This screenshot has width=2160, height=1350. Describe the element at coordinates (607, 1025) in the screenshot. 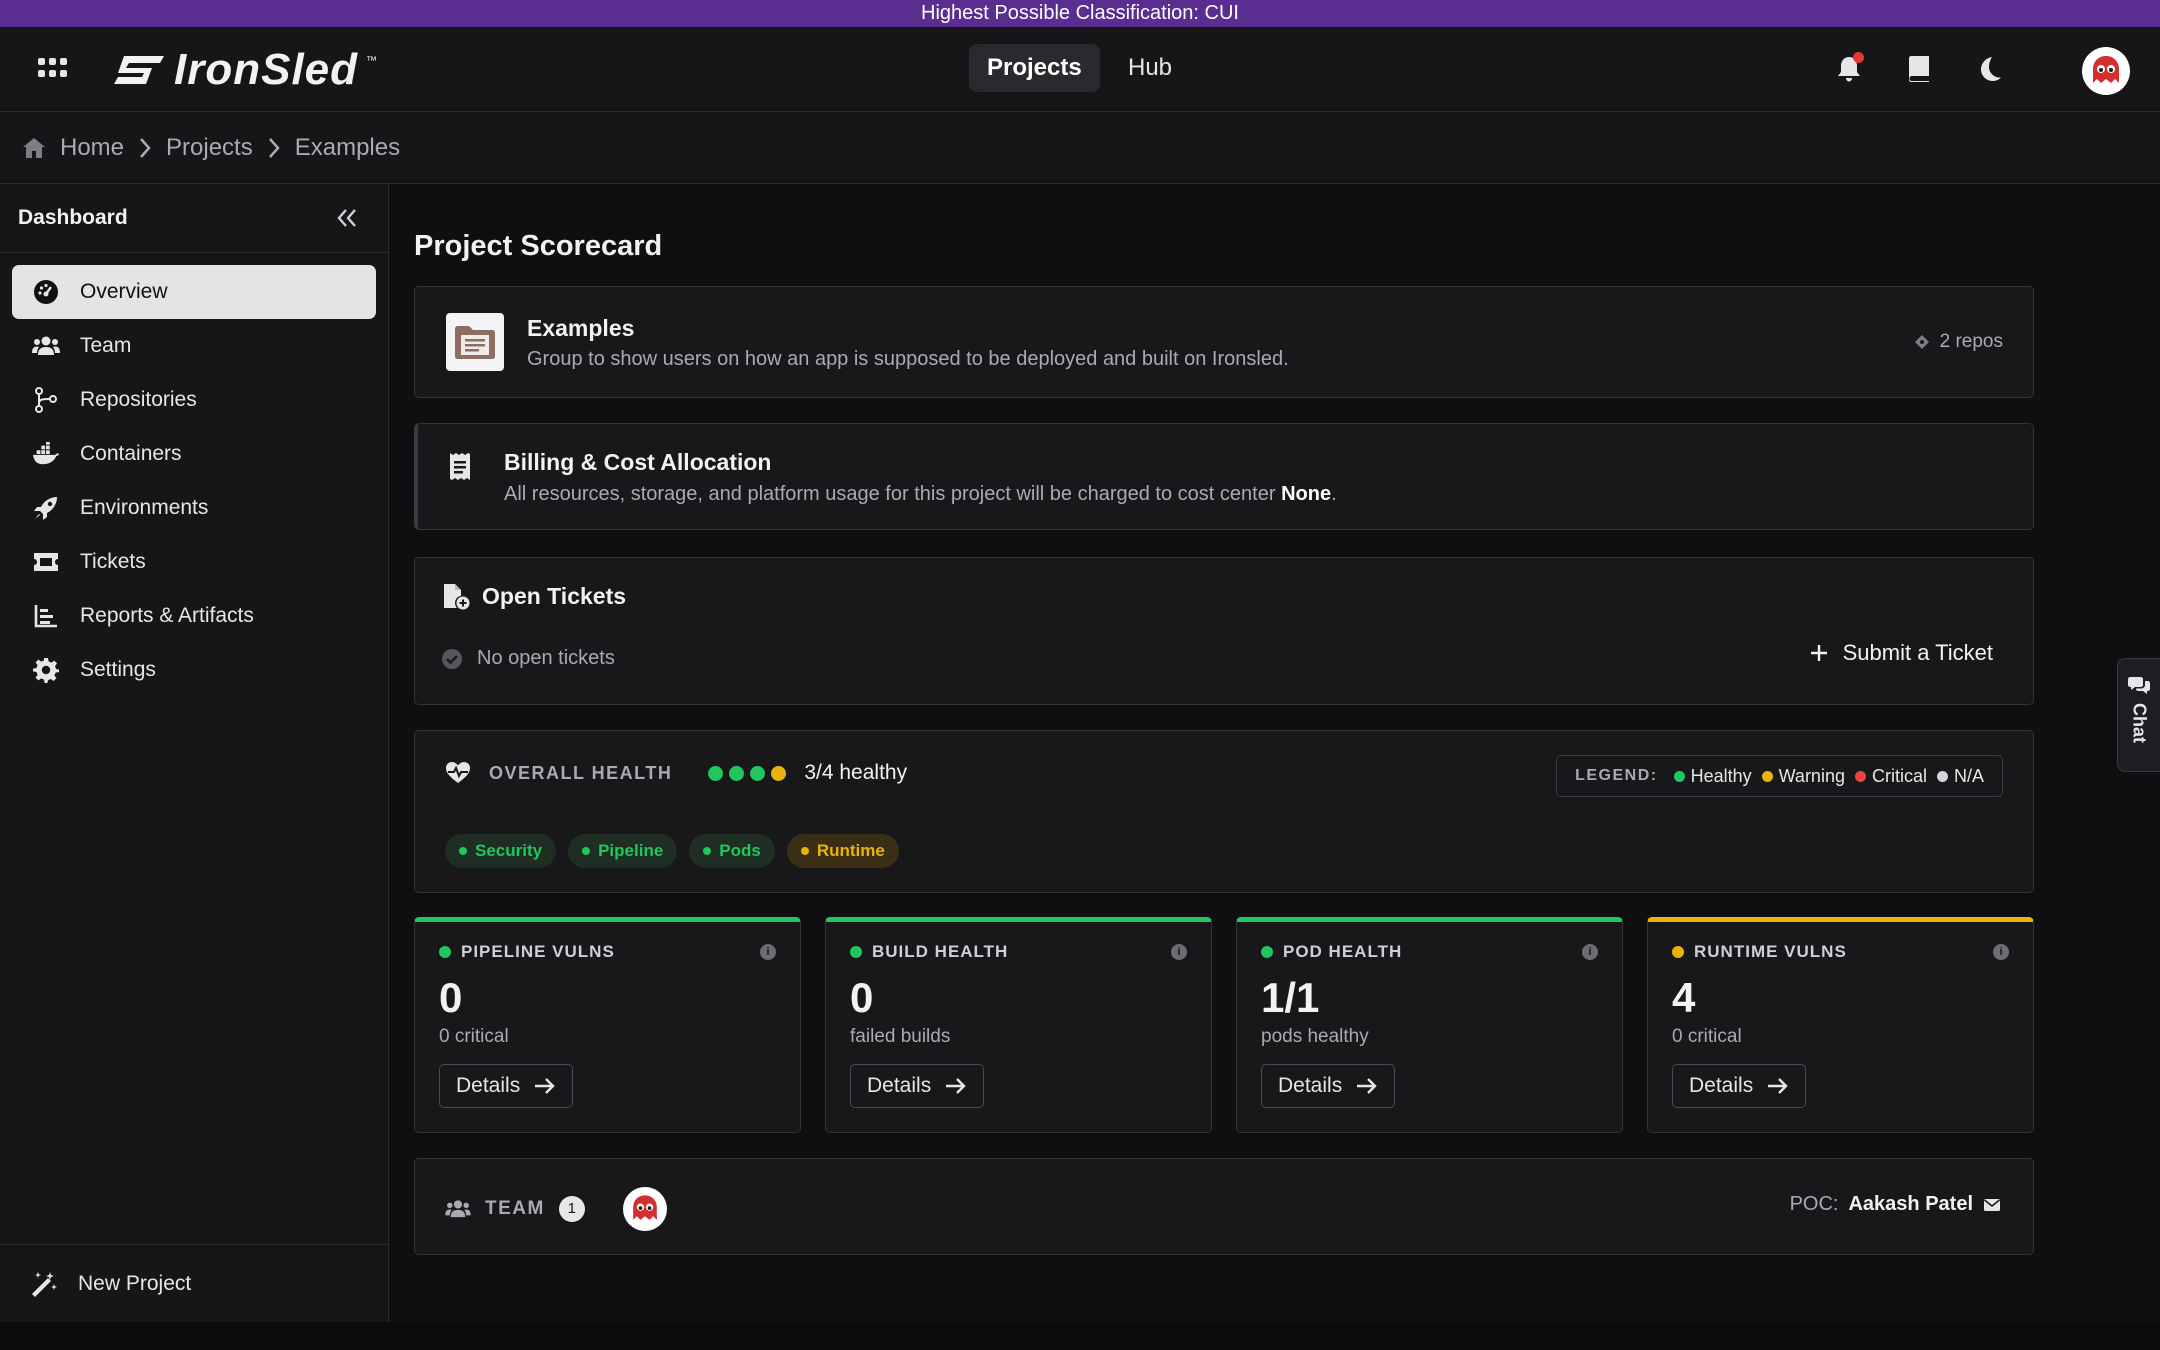

I see `metric-card-pipeline-vulns: PIPELINE VULNS i 0 0 critical Details` at that location.